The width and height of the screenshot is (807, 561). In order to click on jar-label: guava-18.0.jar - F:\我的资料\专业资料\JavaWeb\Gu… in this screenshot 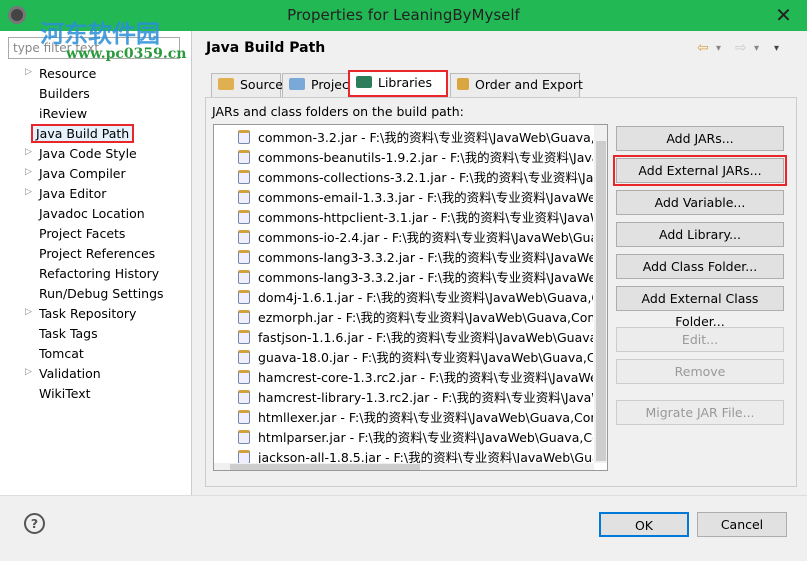, I will do `click(425, 357)`.